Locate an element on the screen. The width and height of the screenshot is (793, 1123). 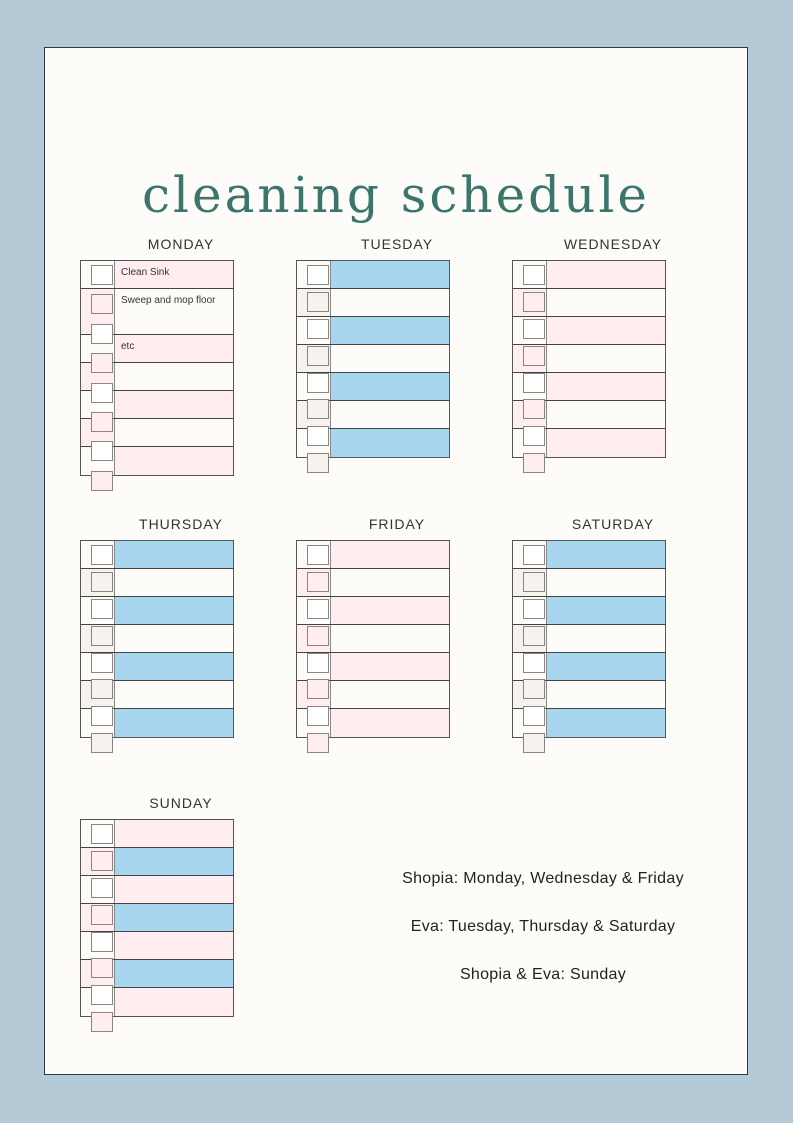
task-cell: Sweep and mop floor is located at coordinates (174, 311).